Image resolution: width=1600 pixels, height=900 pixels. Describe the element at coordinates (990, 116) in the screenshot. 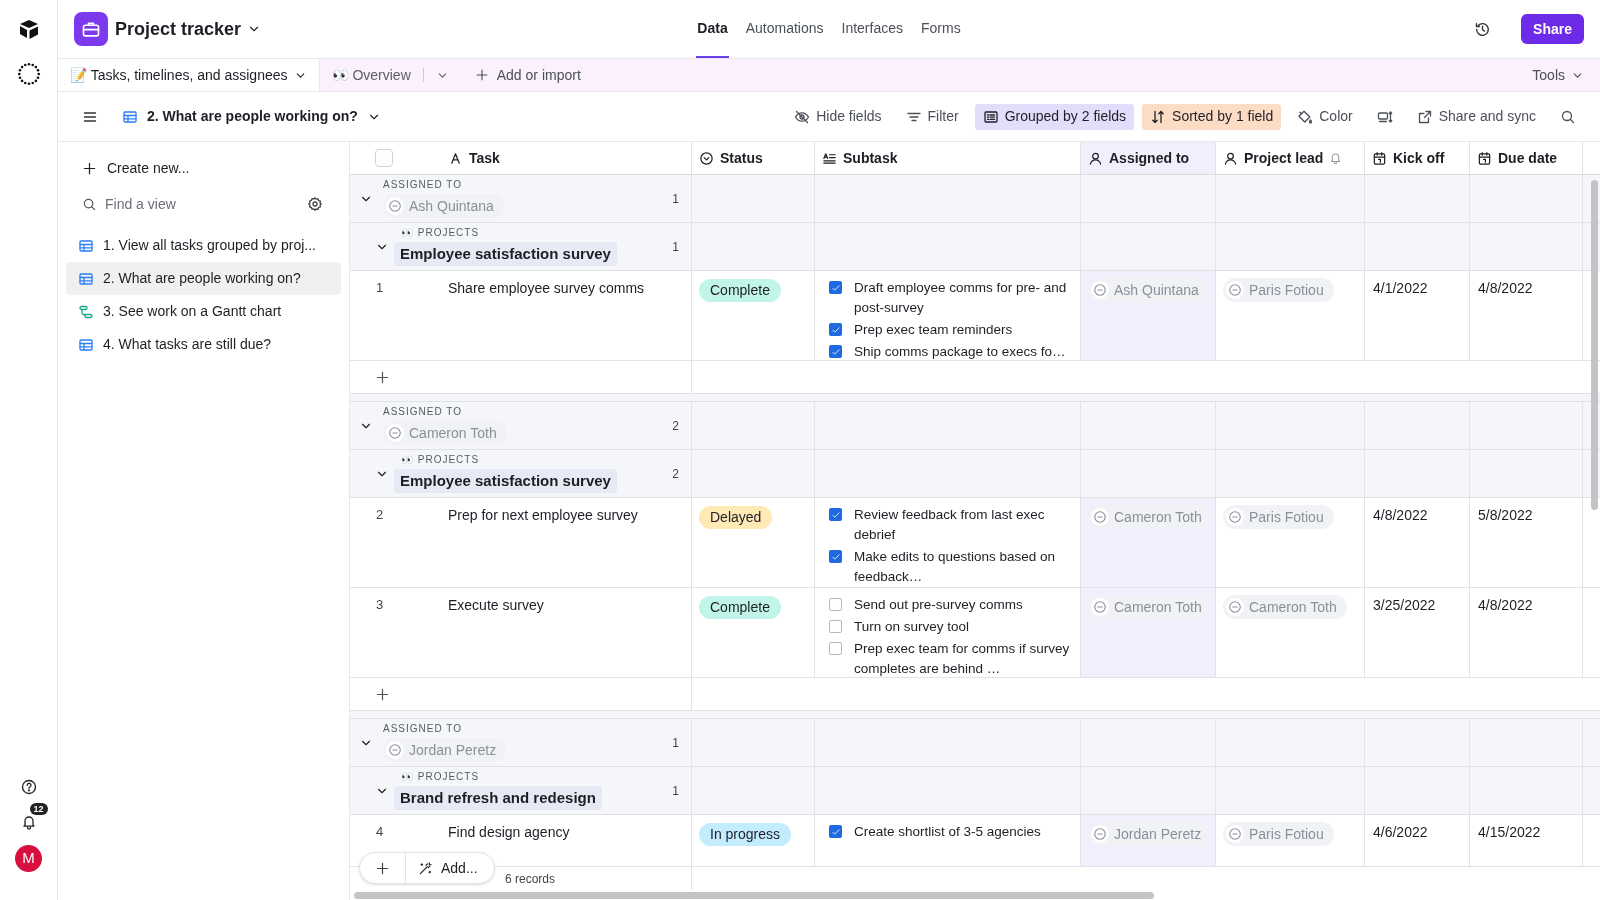

I see `list-icon` at that location.